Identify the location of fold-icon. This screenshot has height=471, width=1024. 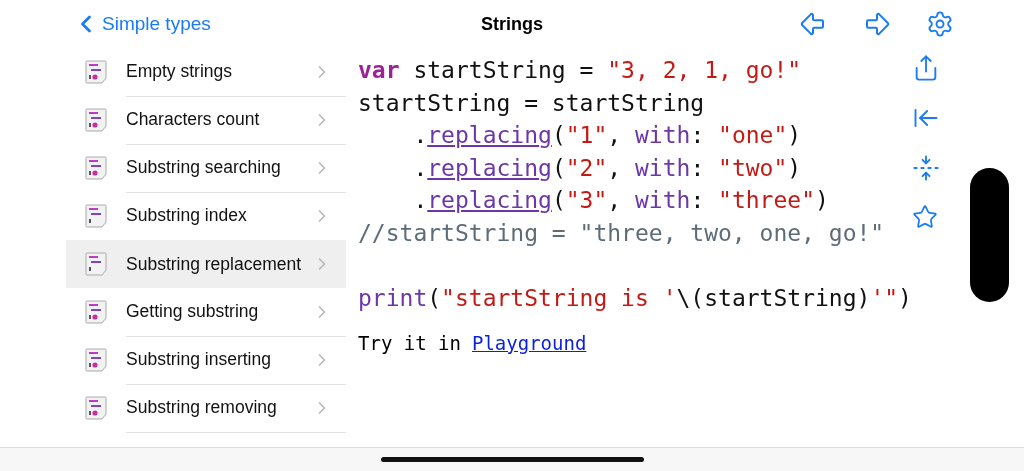
(926, 168).